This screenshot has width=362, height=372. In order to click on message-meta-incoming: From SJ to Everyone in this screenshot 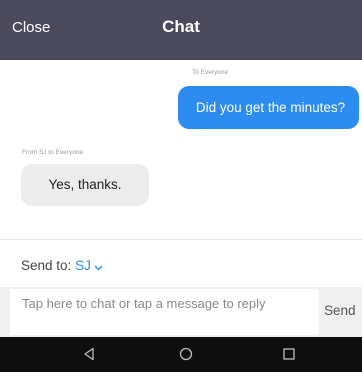, I will do `click(53, 152)`.